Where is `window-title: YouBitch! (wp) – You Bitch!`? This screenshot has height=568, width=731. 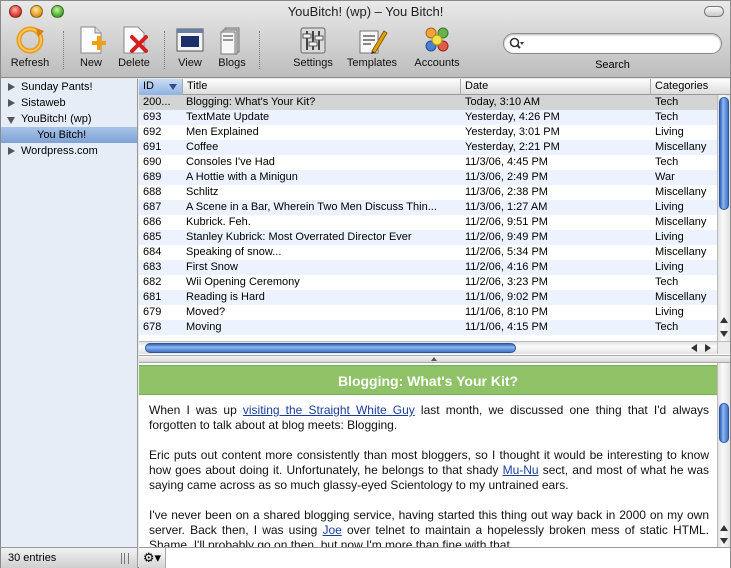 window-title: YouBitch! (wp) – You Bitch! is located at coordinates (365, 11).